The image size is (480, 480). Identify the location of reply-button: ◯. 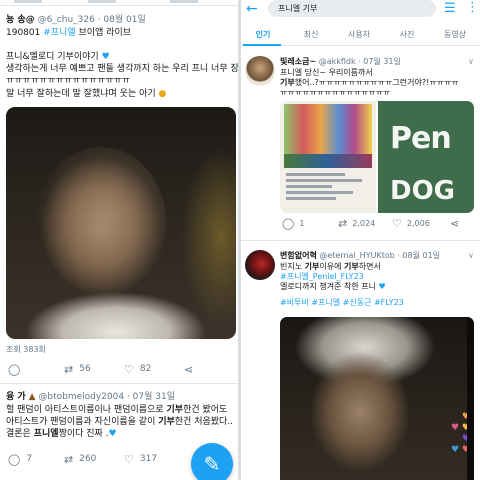
(14, 369).